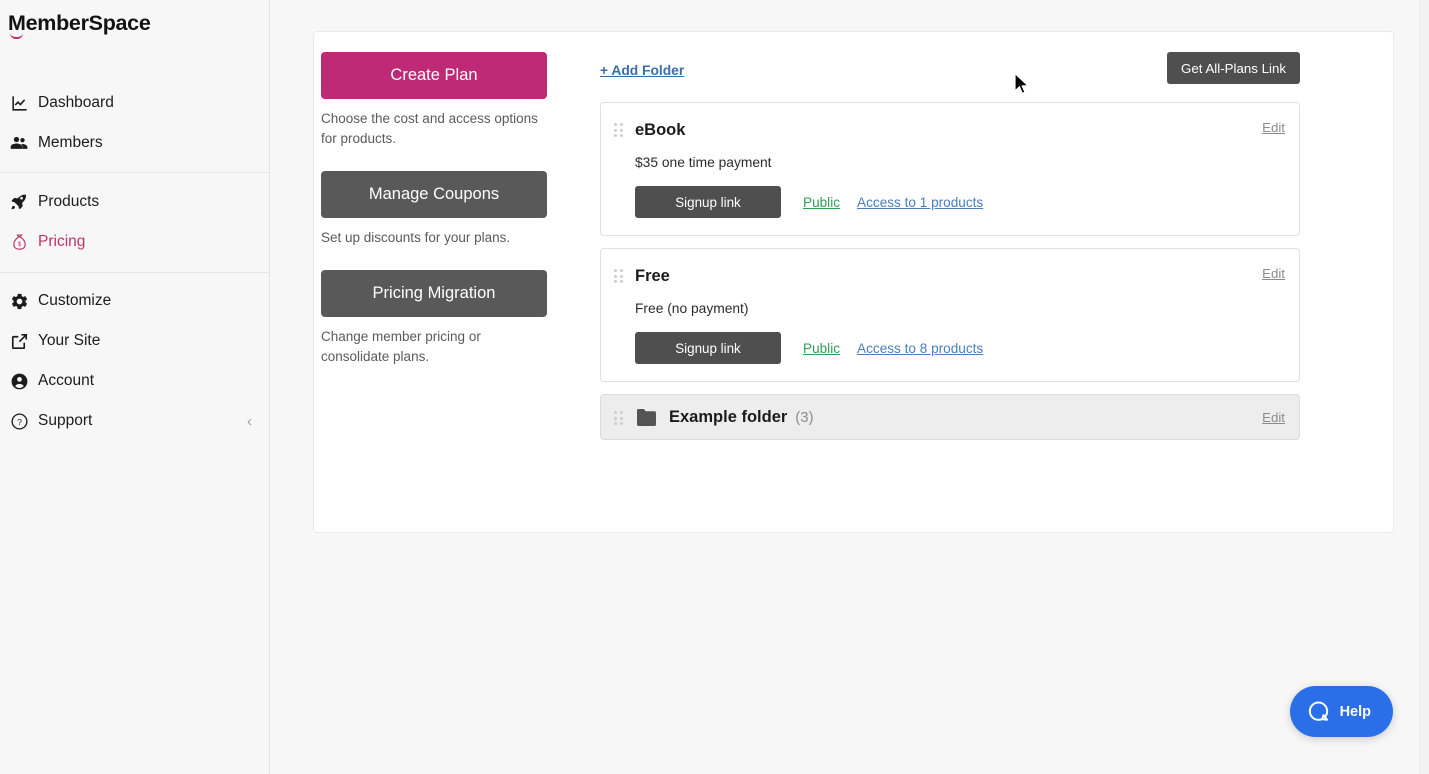 The image size is (1429, 774). I want to click on chat-bubble-icon, so click(1318, 711).